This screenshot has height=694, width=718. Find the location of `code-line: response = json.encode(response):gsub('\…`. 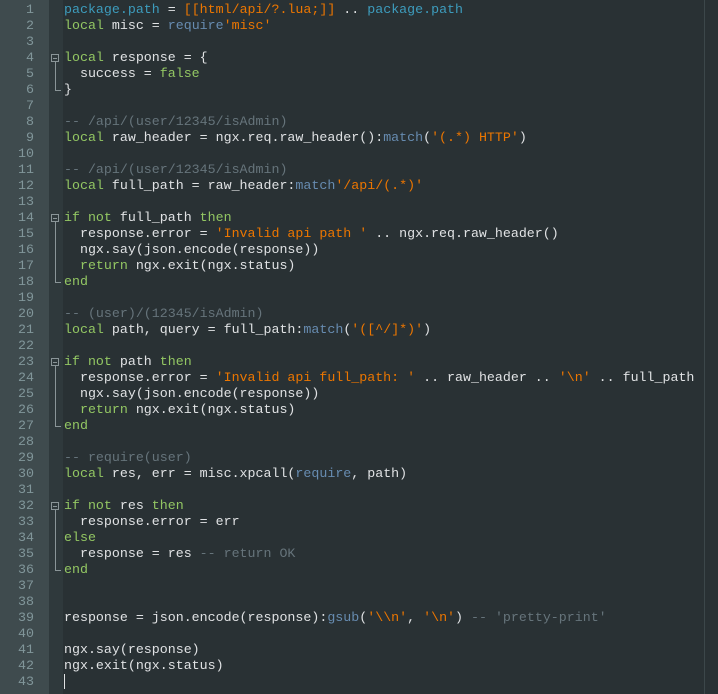

code-line: response = json.encode(response):gsub('\… is located at coordinates (335, 618).